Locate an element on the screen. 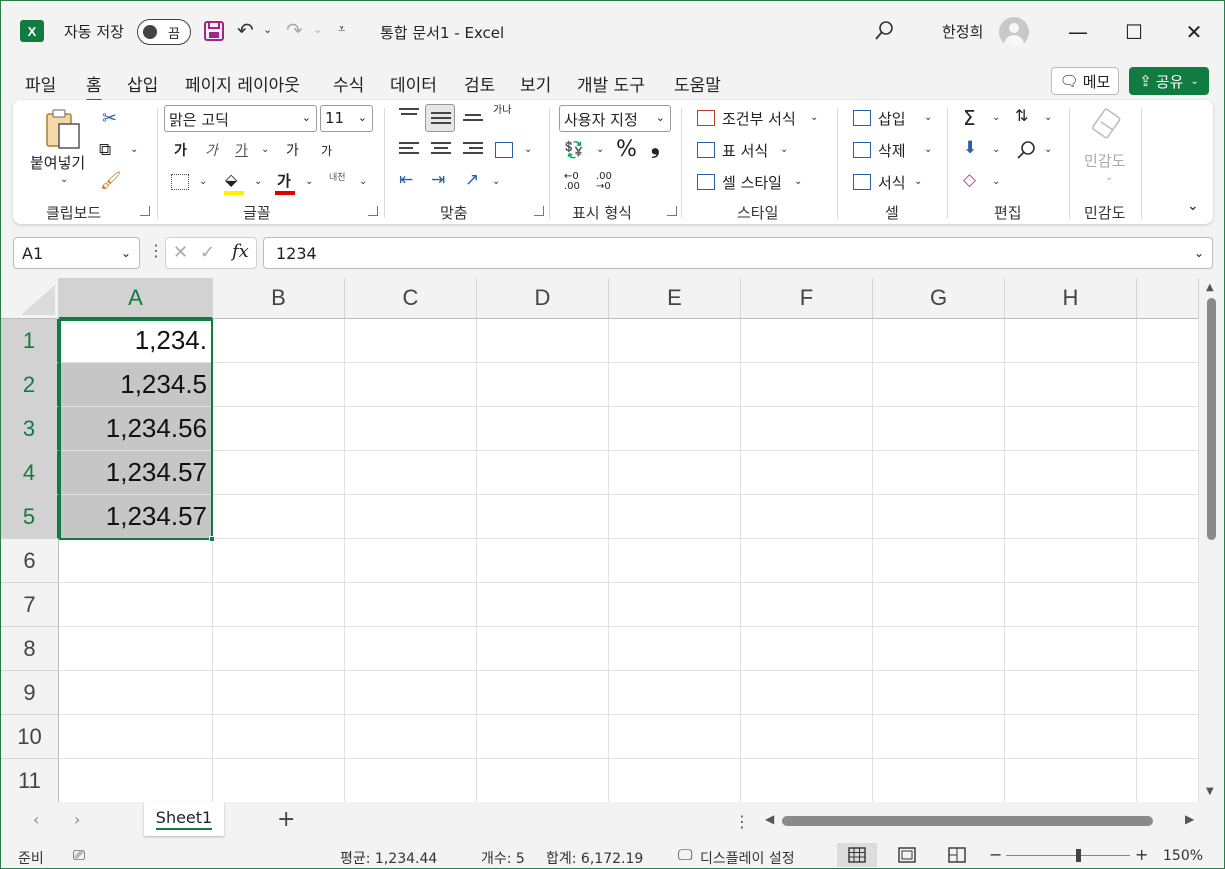 Image resolution: width=1225 pixels, height=869 pixels. cell-f3 is located at coordinates (807, 429).